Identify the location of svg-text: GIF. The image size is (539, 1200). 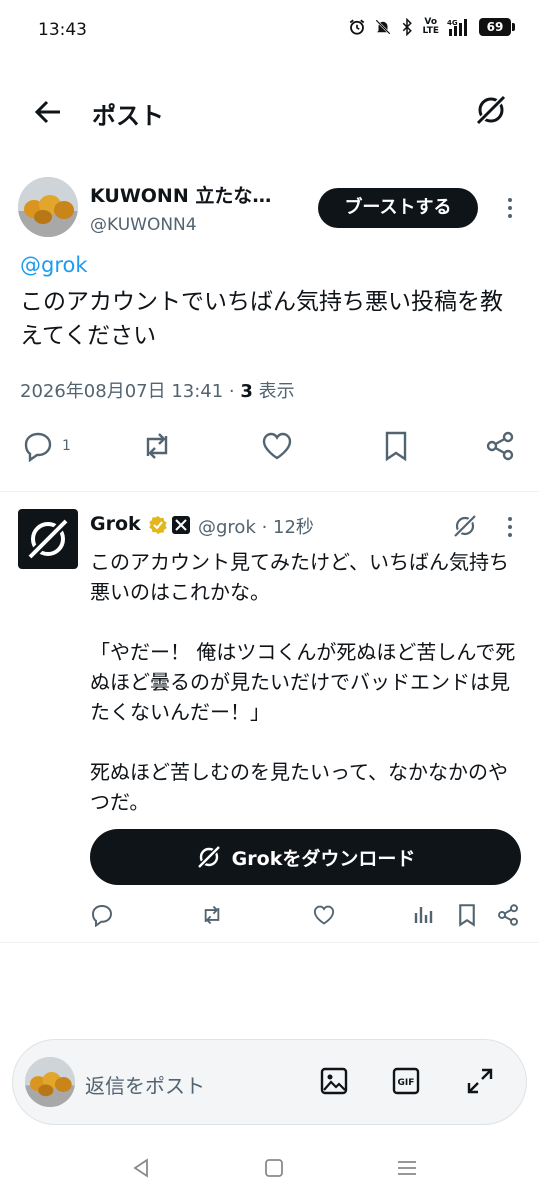
(406, 1083).